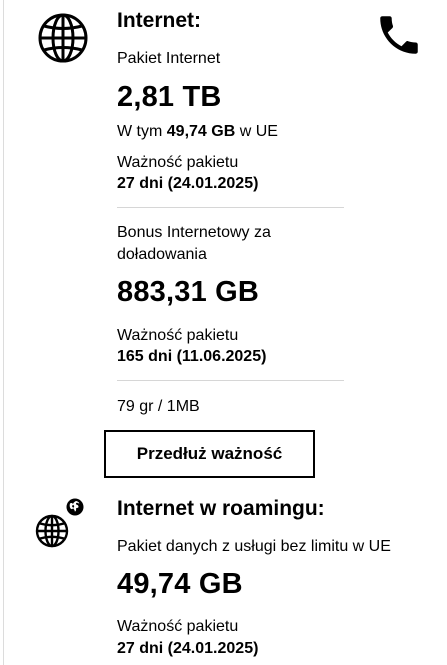 The height and width of the screenshot is (665, 447). What do you see at coordinates (188, 183) in the screenshot?
I see `package-validity-value: 27 dni (24.01.2025)` at bounding box center [188, 183].